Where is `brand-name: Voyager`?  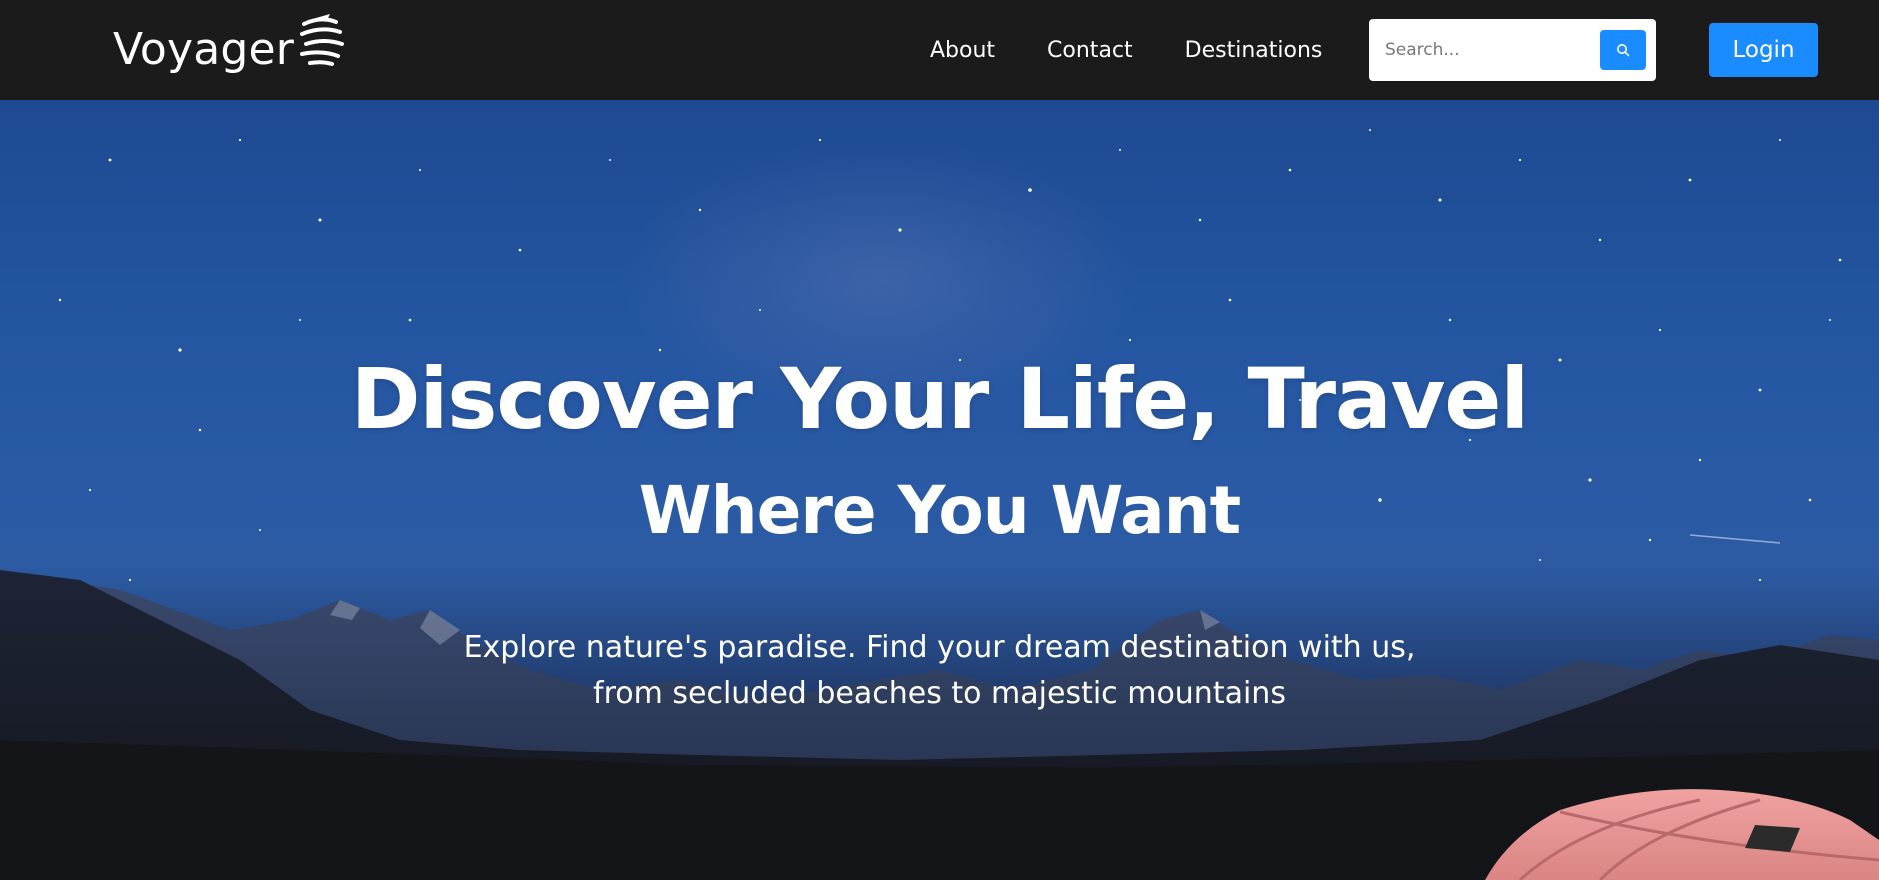 brand-name: Voyager is located at coordinates (204, 49).